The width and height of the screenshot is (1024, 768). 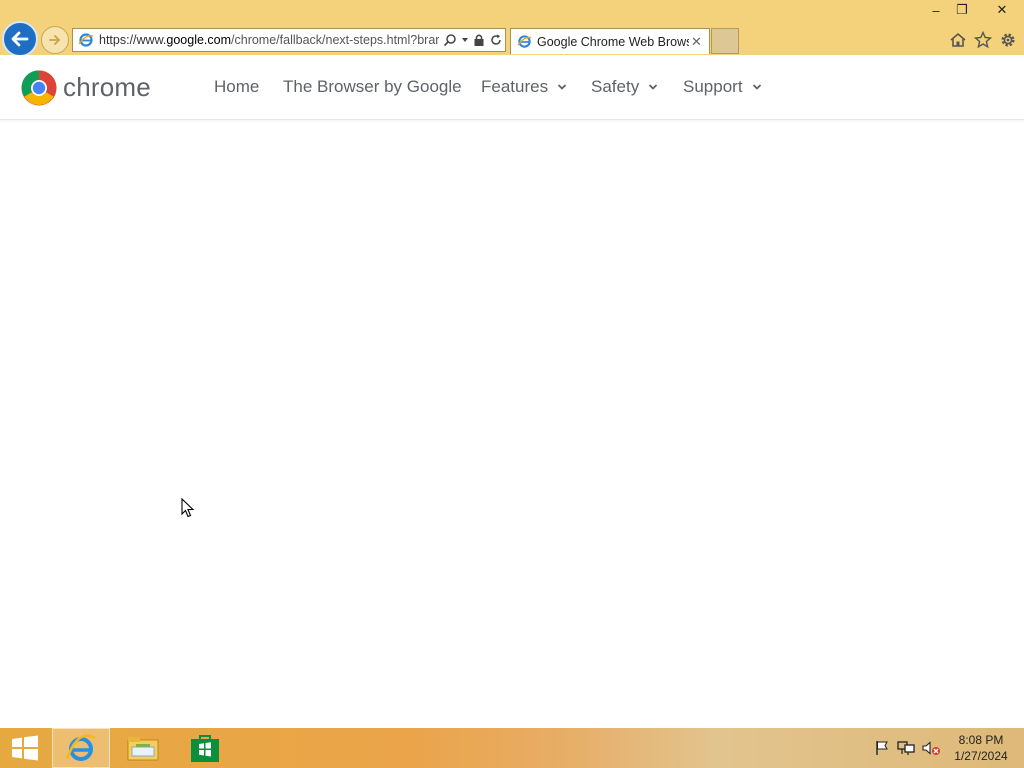 I want to click on close-window-button: ✕, so click(x=1002, y=10).